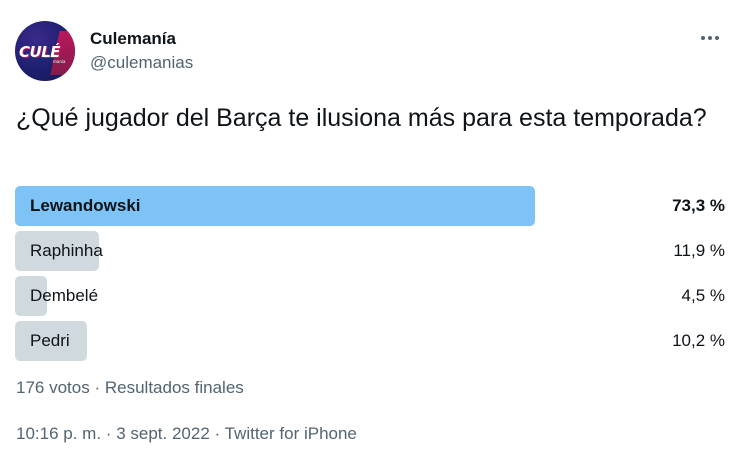 The height and width of the screenshot is (462, 743). Describe the element at coordinates (66, 250) in the screenshot. I see `poll-option-label: Raphinha` at that location.